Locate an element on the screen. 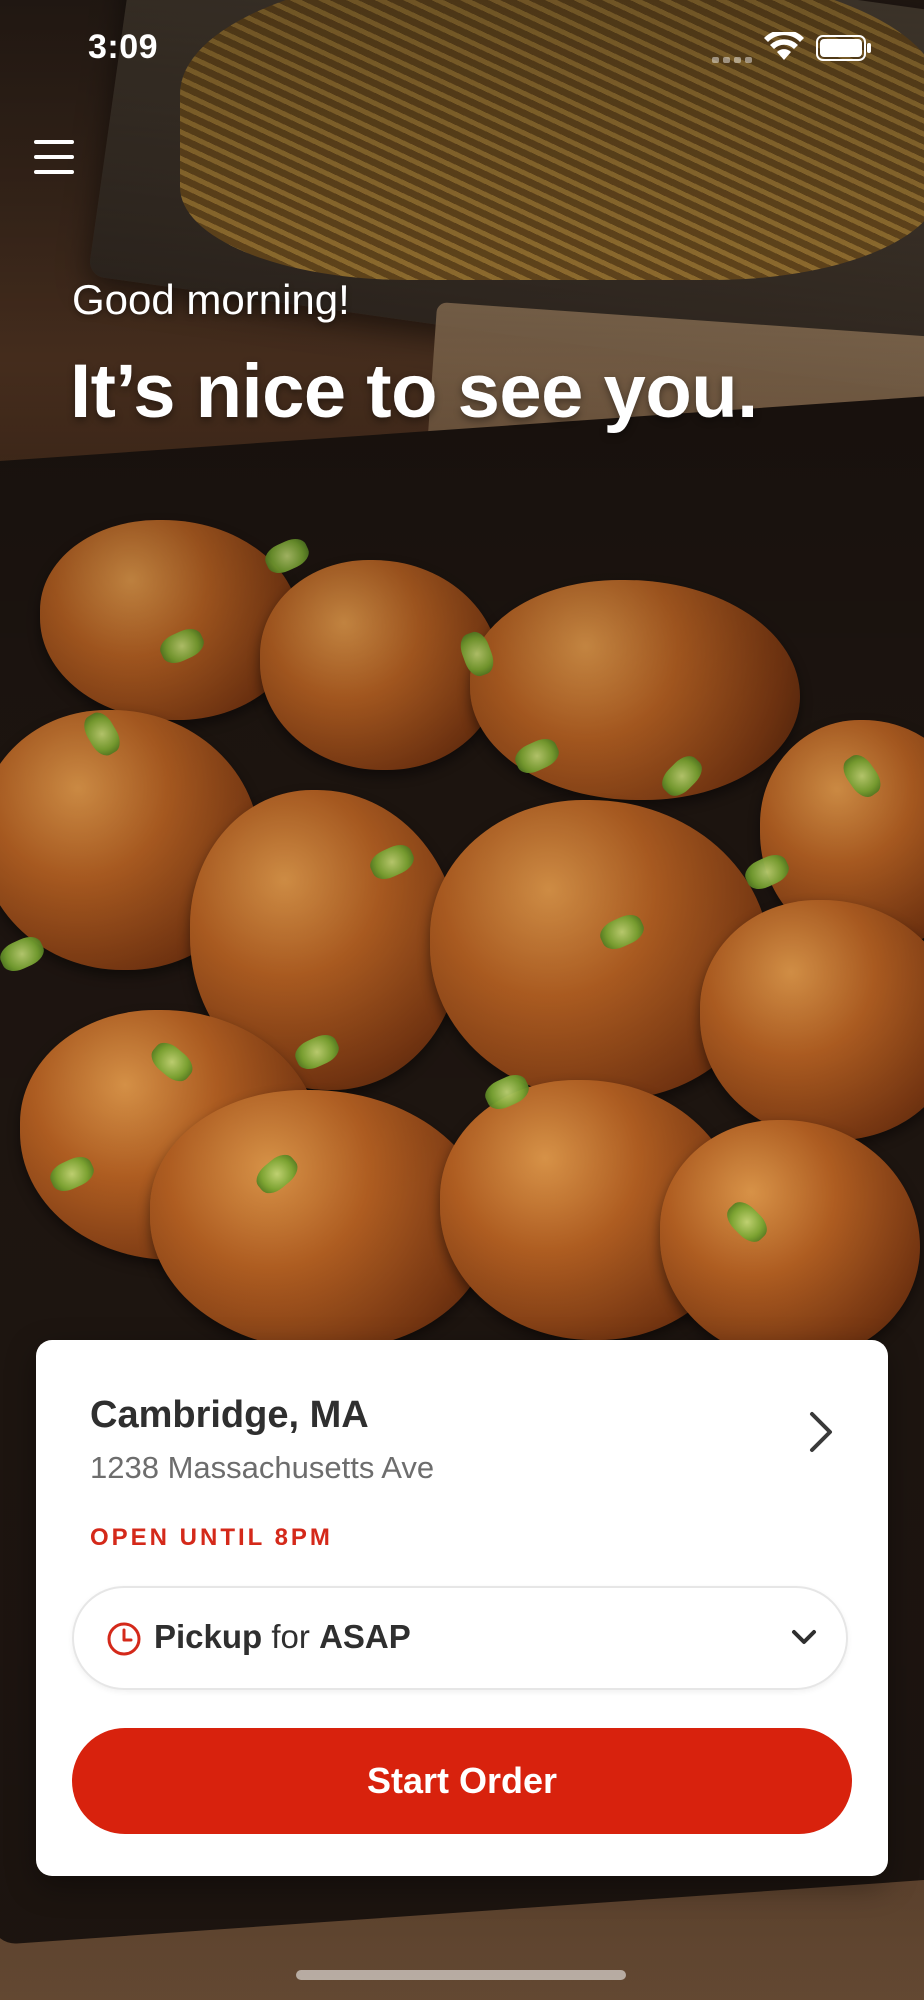 Image resolution: width=924 pixels, height=2000 pixels. start-order-button: Start Order is located at coordinates (462, 1781).